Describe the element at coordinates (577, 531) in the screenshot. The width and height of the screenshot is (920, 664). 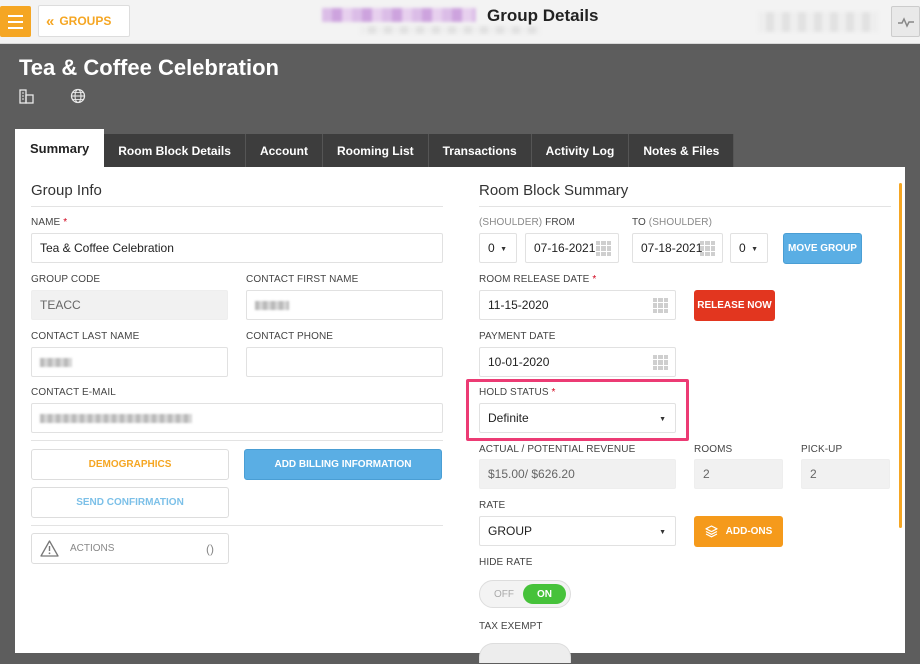
I see `rate-select: GROUP ▼` at that location.